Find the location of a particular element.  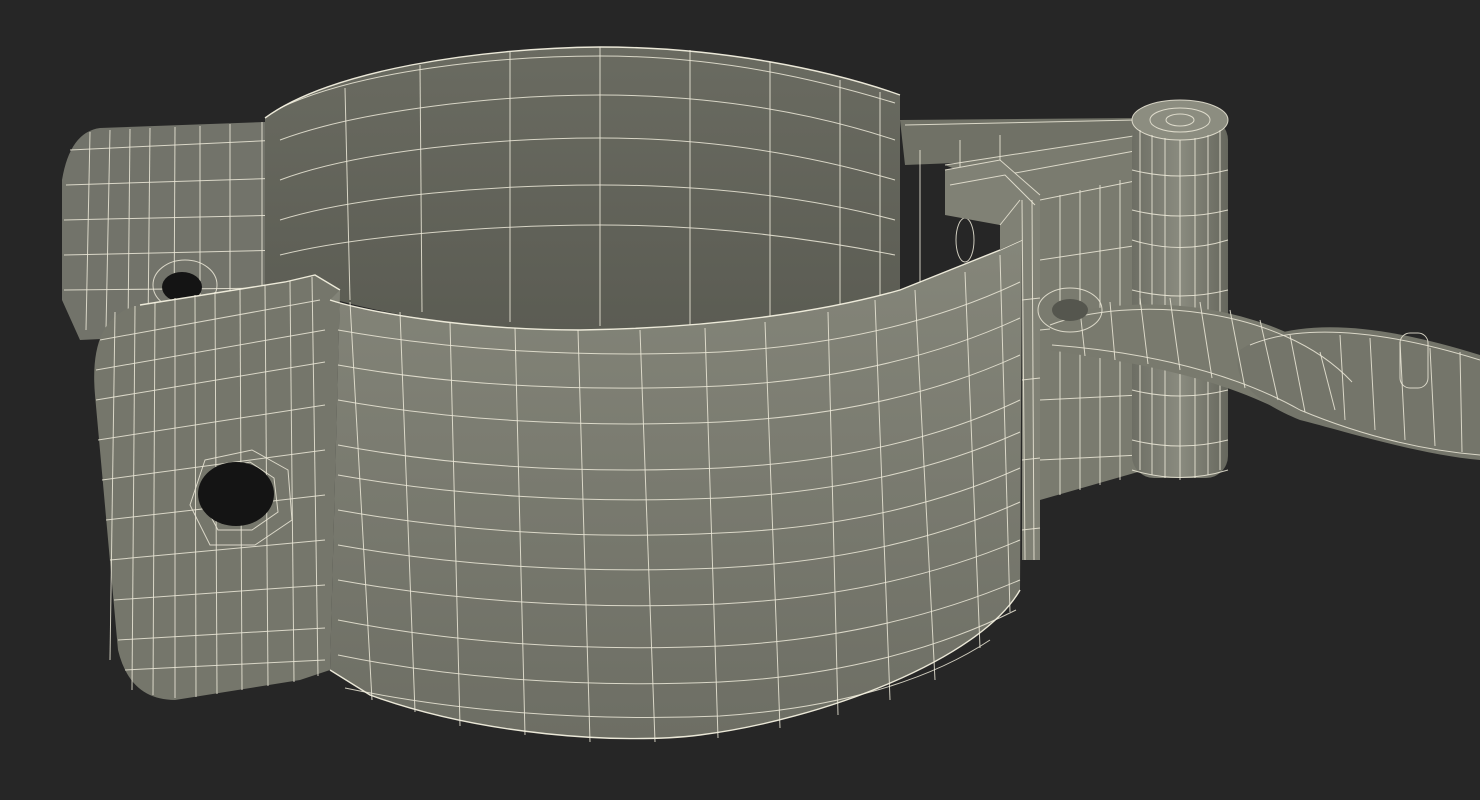

bolt-hole-front is located at coordinates (236, 494).